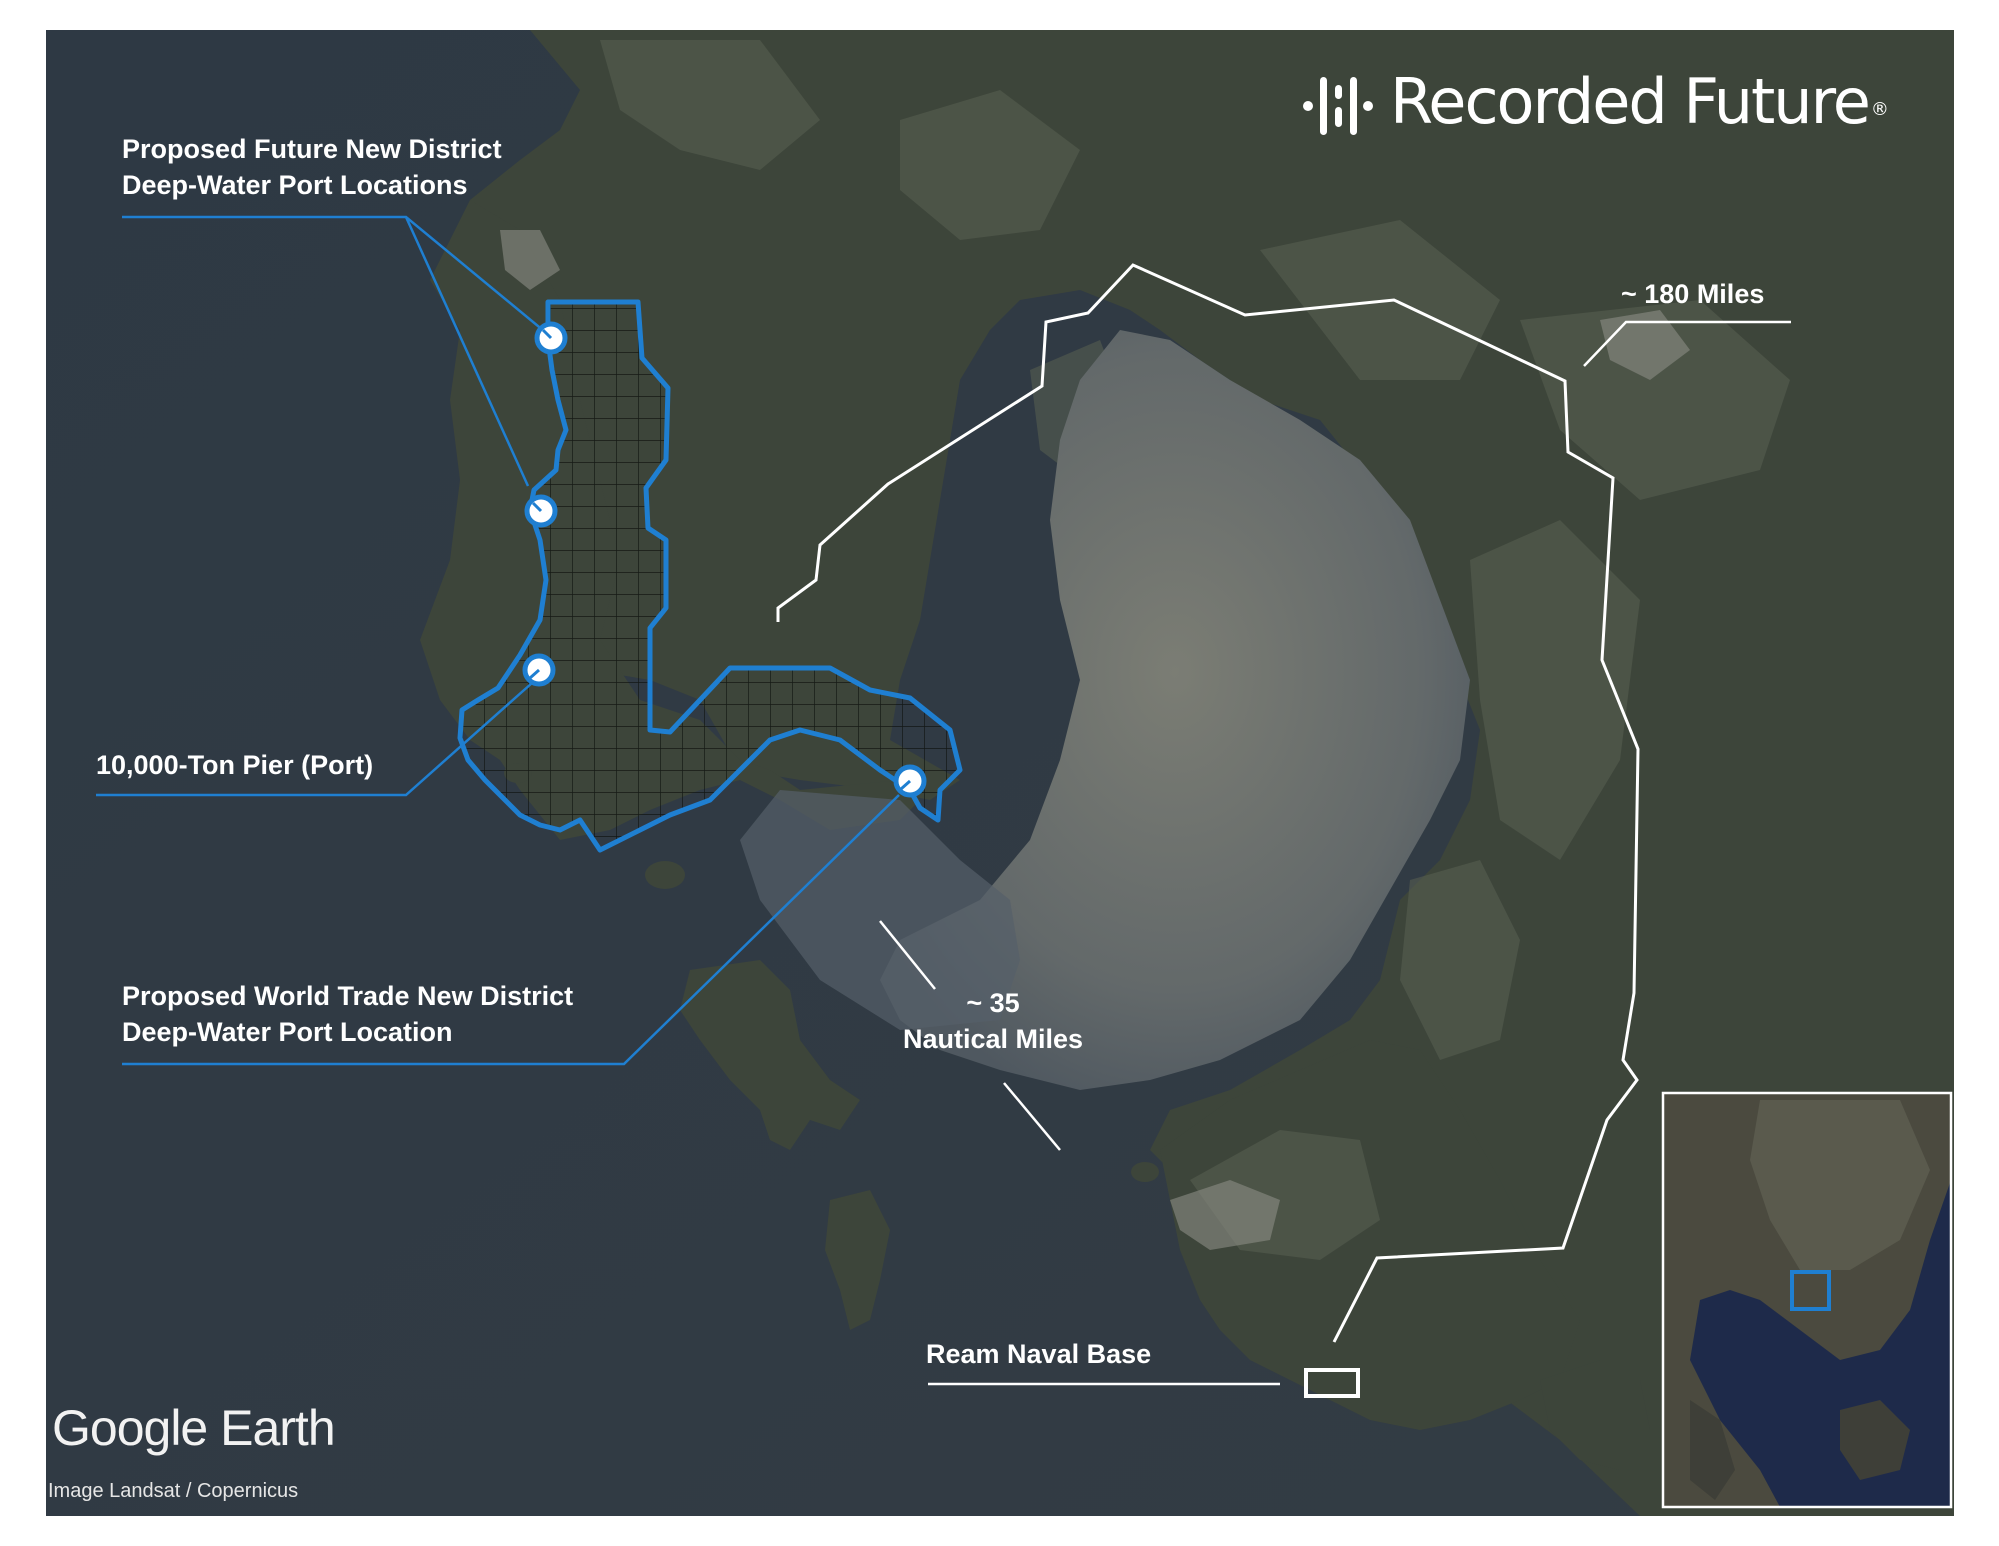 The image size is (1999, 1546). What do you see at coordinates (993, 1003) in the screenshot?
I see `nautical-distance-value: ~ 35` at bounding box center [993, 1003].